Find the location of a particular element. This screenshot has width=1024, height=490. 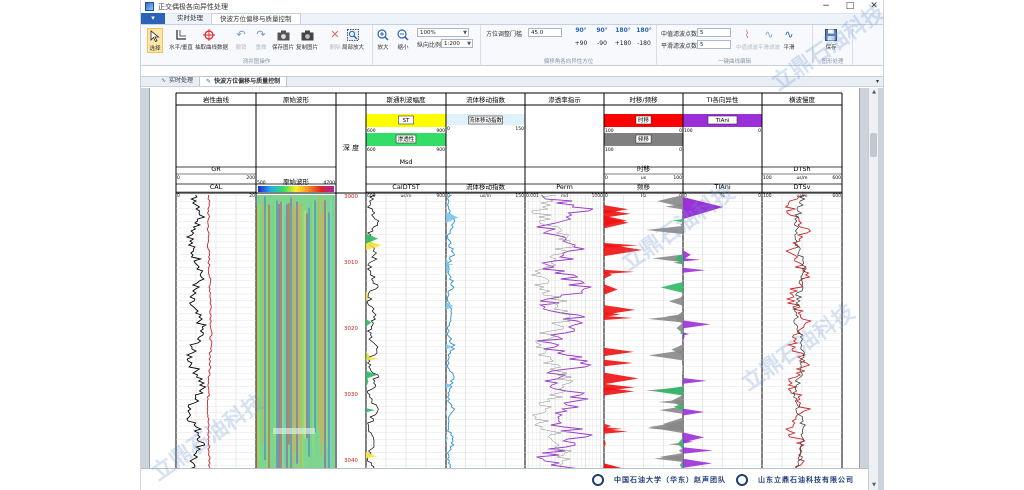

track-name-4: 流体移动指数 is located at coordinates (486, 99).